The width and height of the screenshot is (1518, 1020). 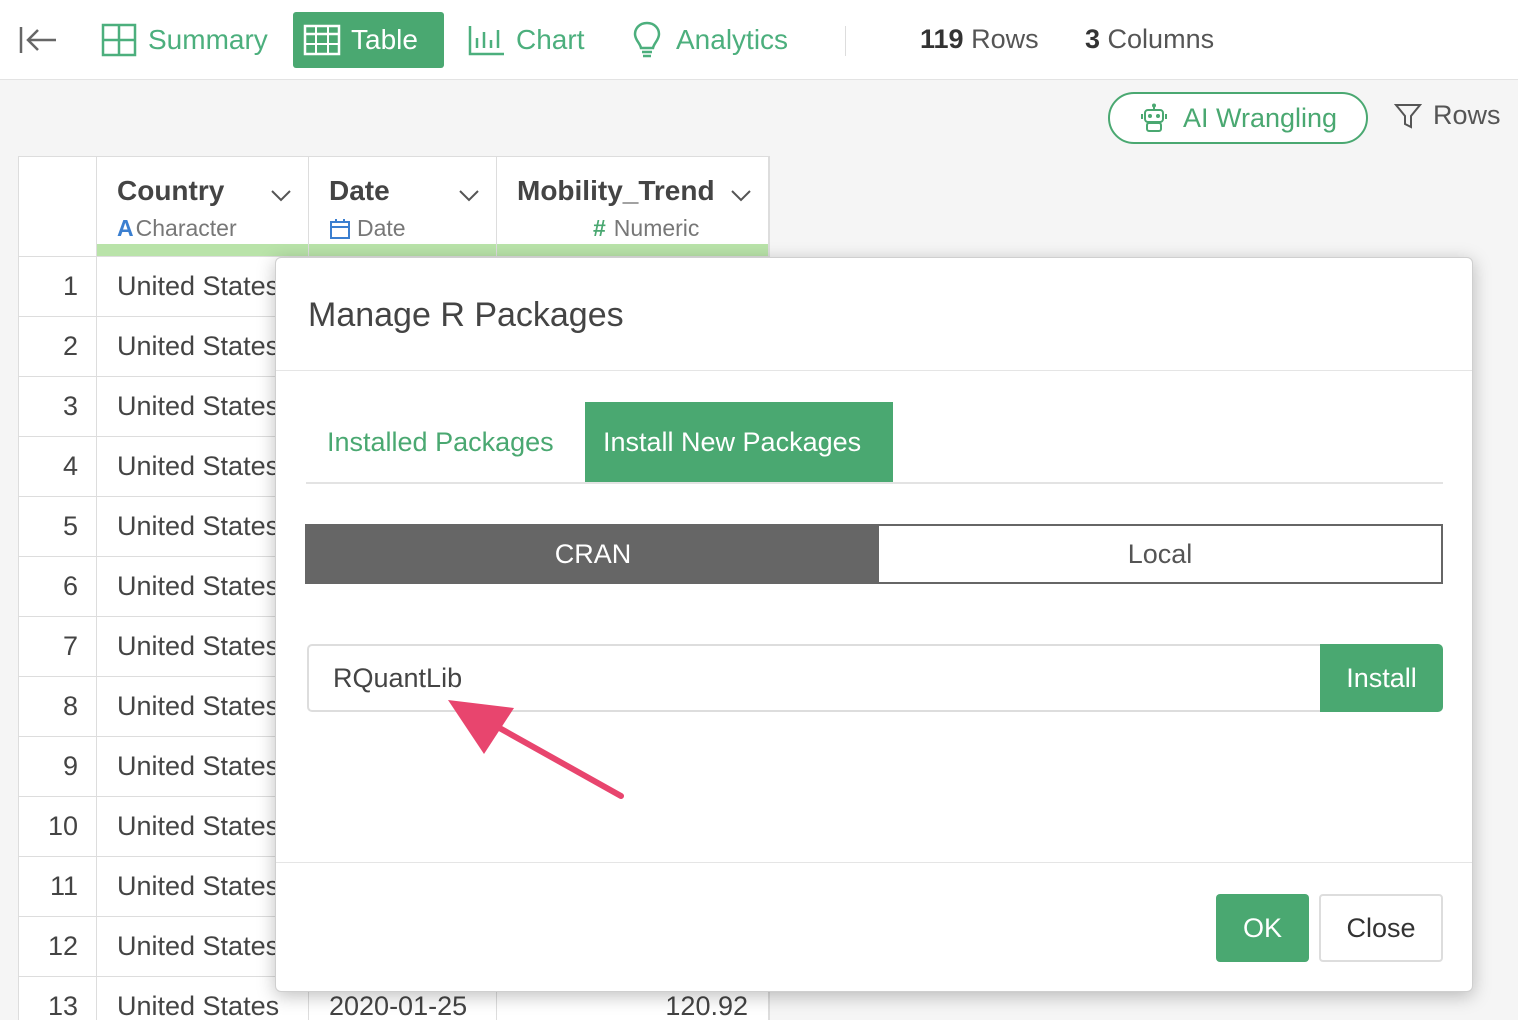 I want to click on rows-filter-label: Rows, so click(x=1467, y=115).